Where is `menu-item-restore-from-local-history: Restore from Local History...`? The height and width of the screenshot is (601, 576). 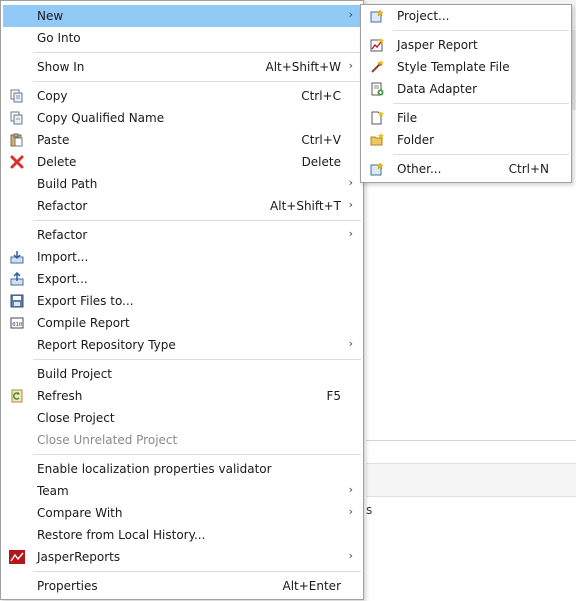 menu-item-restore-from-local-history: Restore from Local History... is located at coordinates (182, 535).